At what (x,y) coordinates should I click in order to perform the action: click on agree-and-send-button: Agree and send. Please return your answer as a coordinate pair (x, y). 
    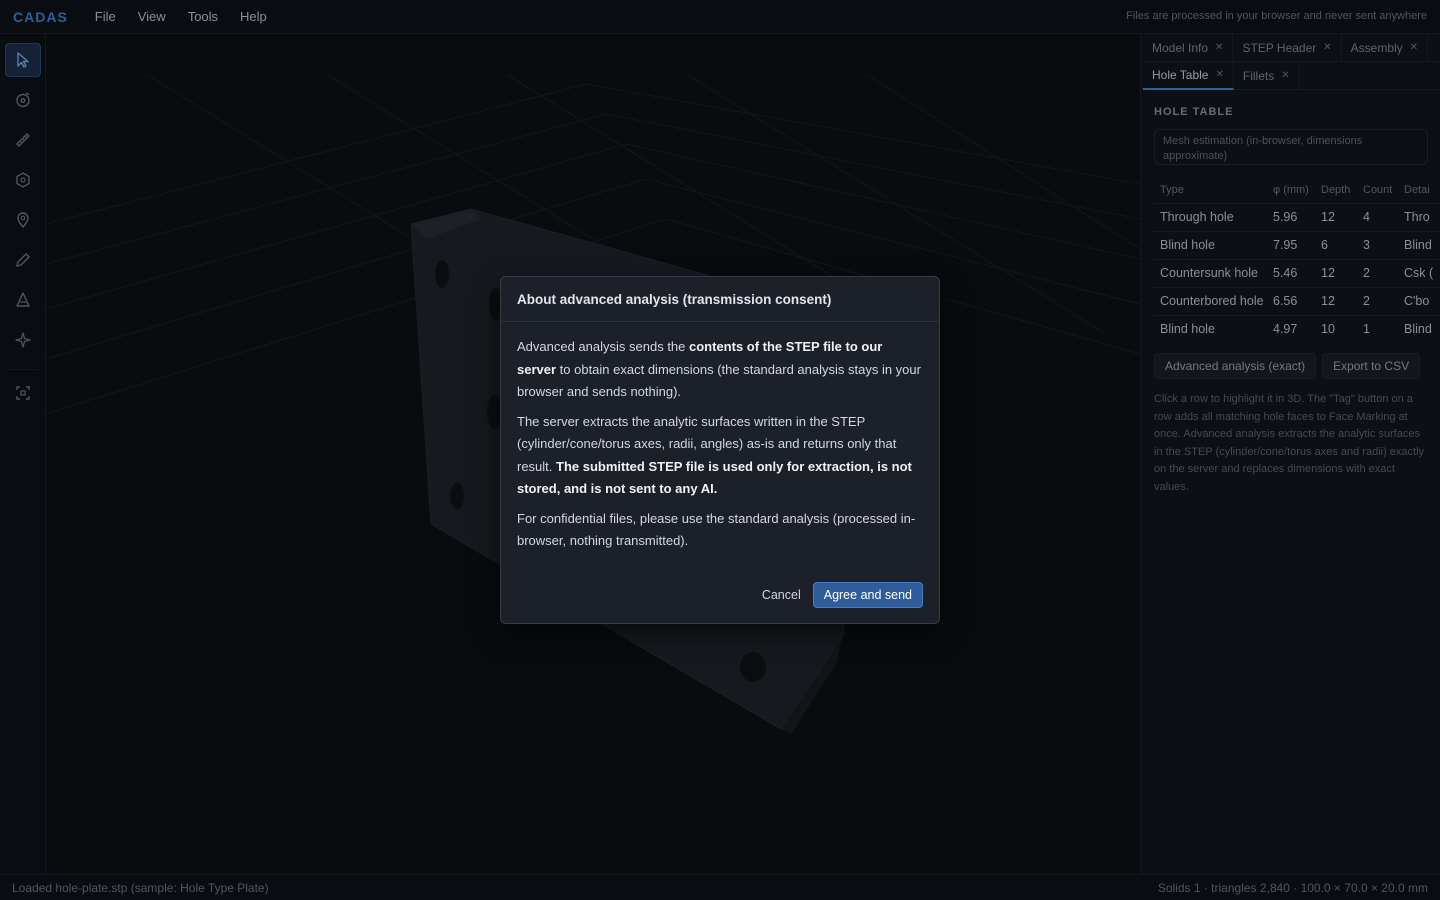
    Looking at the image, I should click on (867, 595).